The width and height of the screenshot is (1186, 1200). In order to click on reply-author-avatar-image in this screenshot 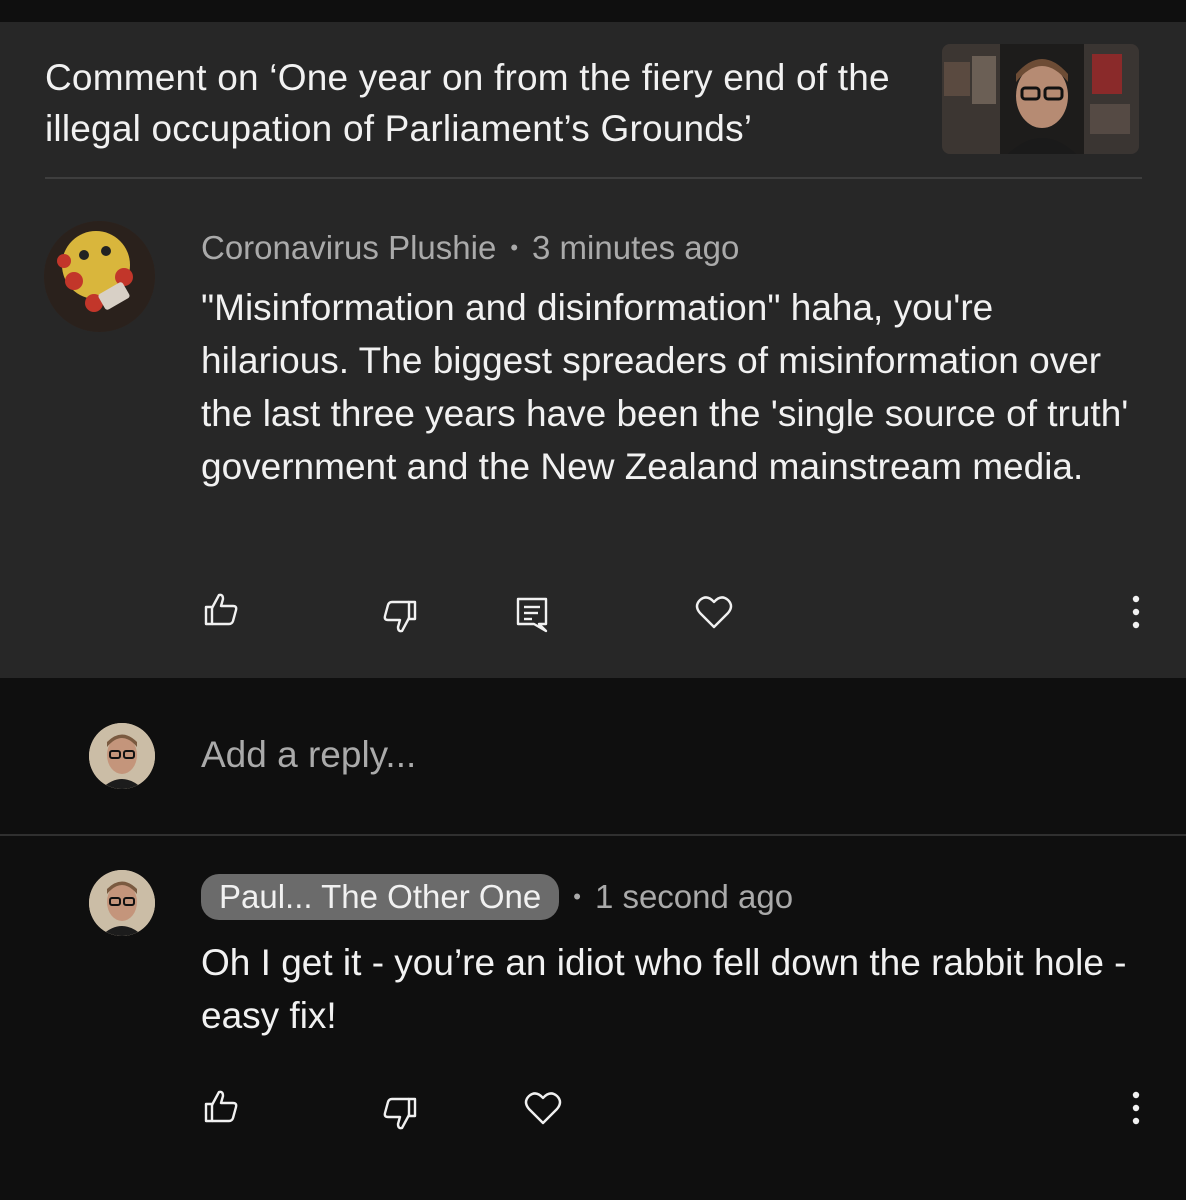, I will do `click(122, 903)`.